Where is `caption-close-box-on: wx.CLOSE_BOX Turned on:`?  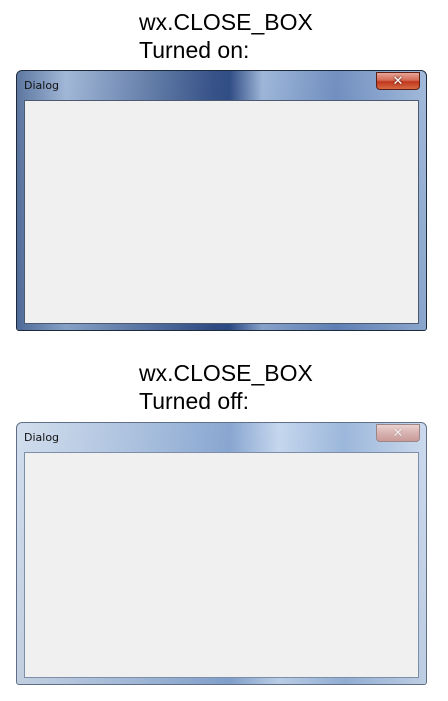
caption-close-box-on: wx.CLOSE_BOX Turned on: is located at coordinates (226, 36).